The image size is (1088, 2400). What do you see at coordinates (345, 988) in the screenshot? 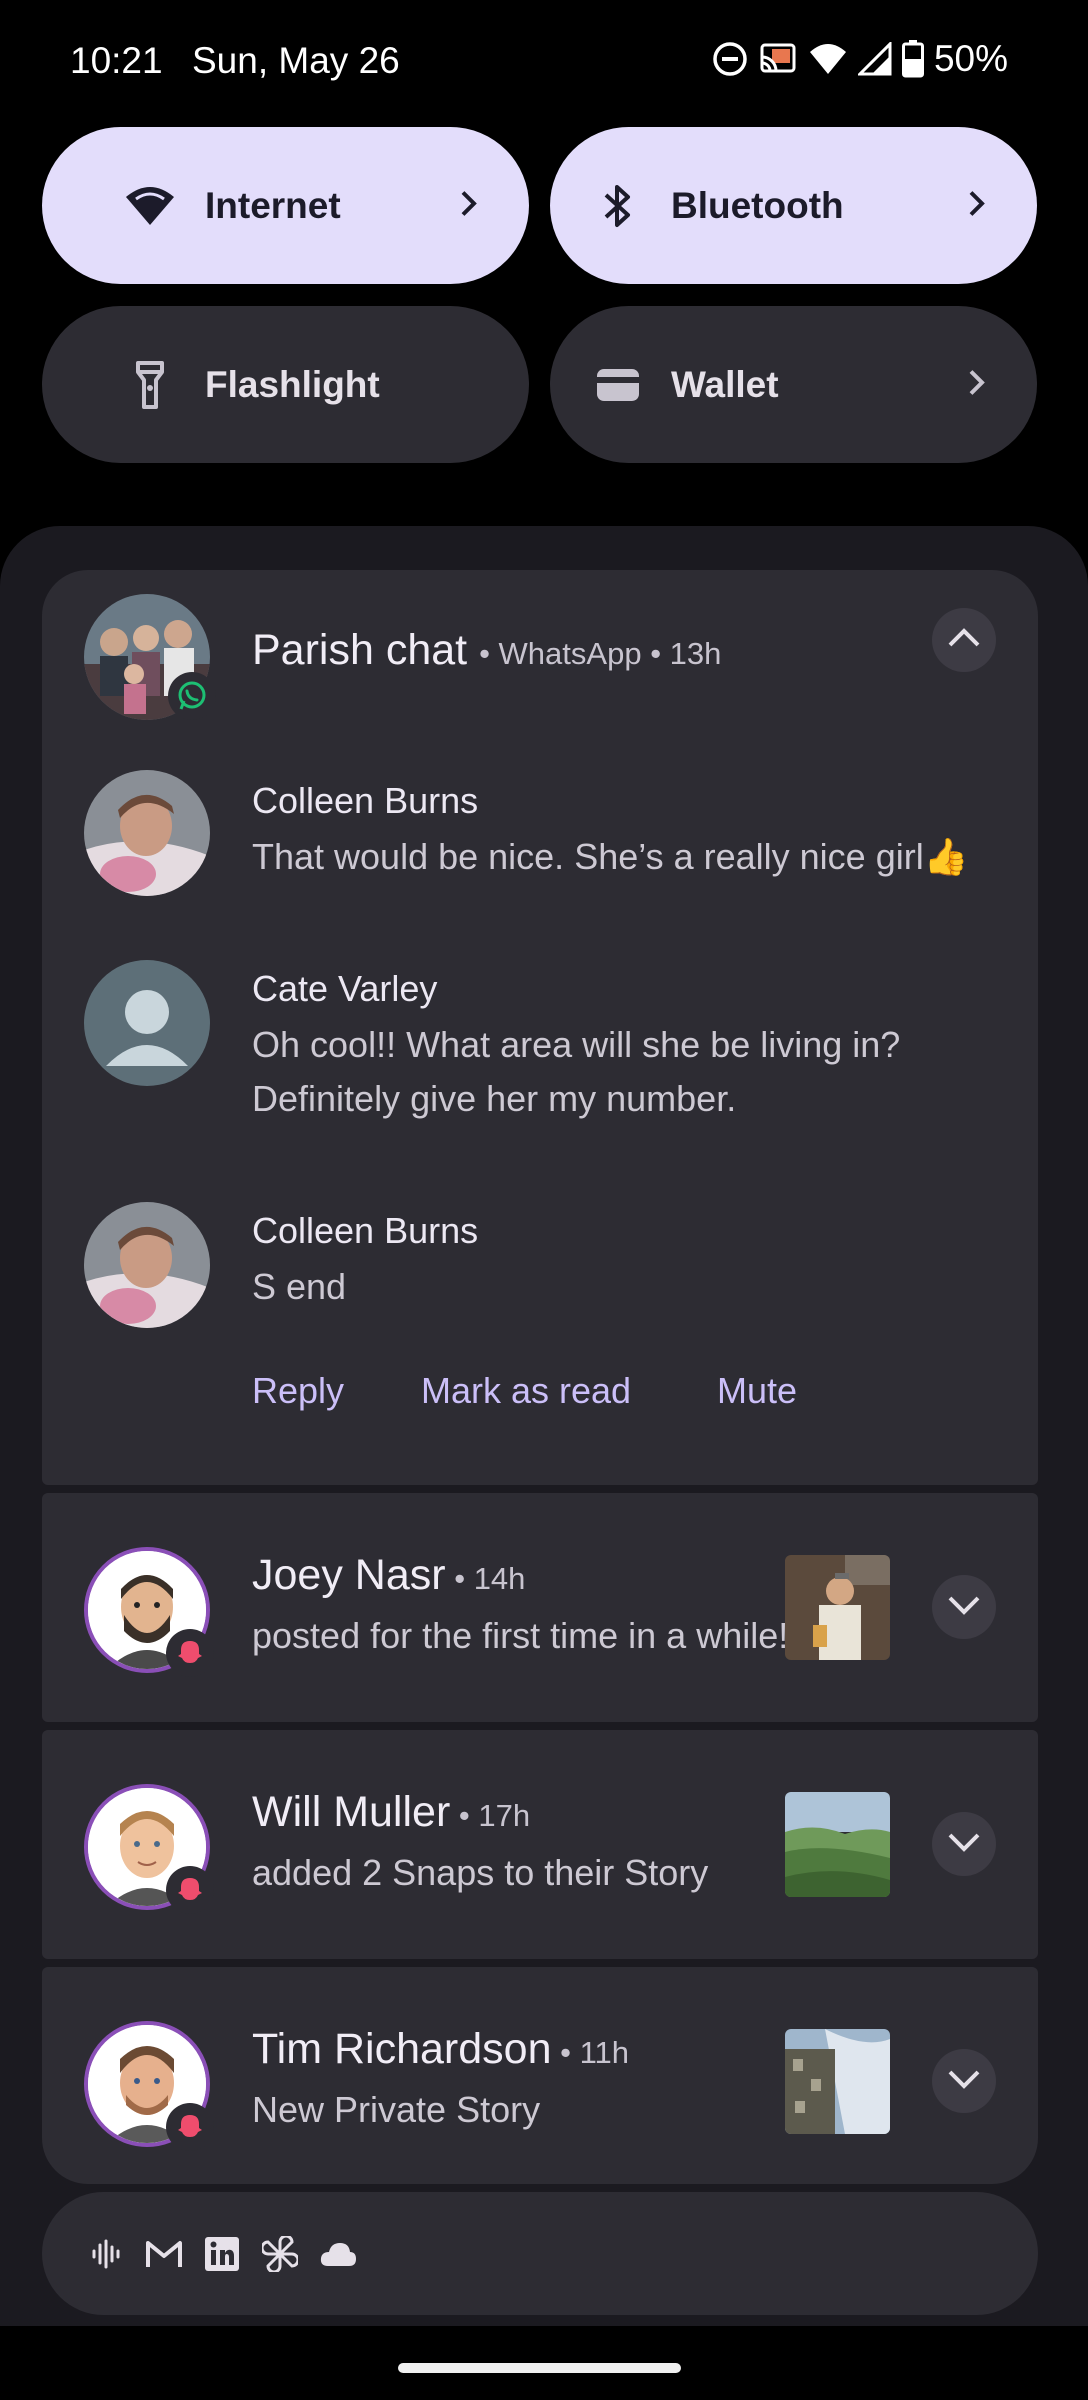
I see `message-sender: Cate Varley` at bounding box center [345, 988].